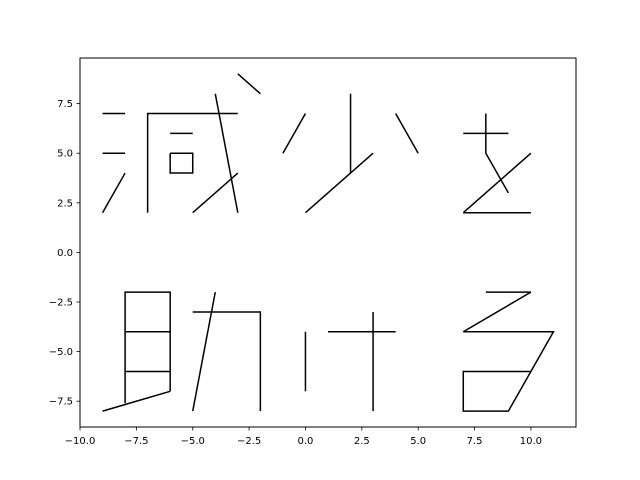 This screenshot has width=640, height=480. What do you see at coordinates (306, 441) in the screenshot?
I see `x-tick-label: 0.0` at bounding box center [306, 441].